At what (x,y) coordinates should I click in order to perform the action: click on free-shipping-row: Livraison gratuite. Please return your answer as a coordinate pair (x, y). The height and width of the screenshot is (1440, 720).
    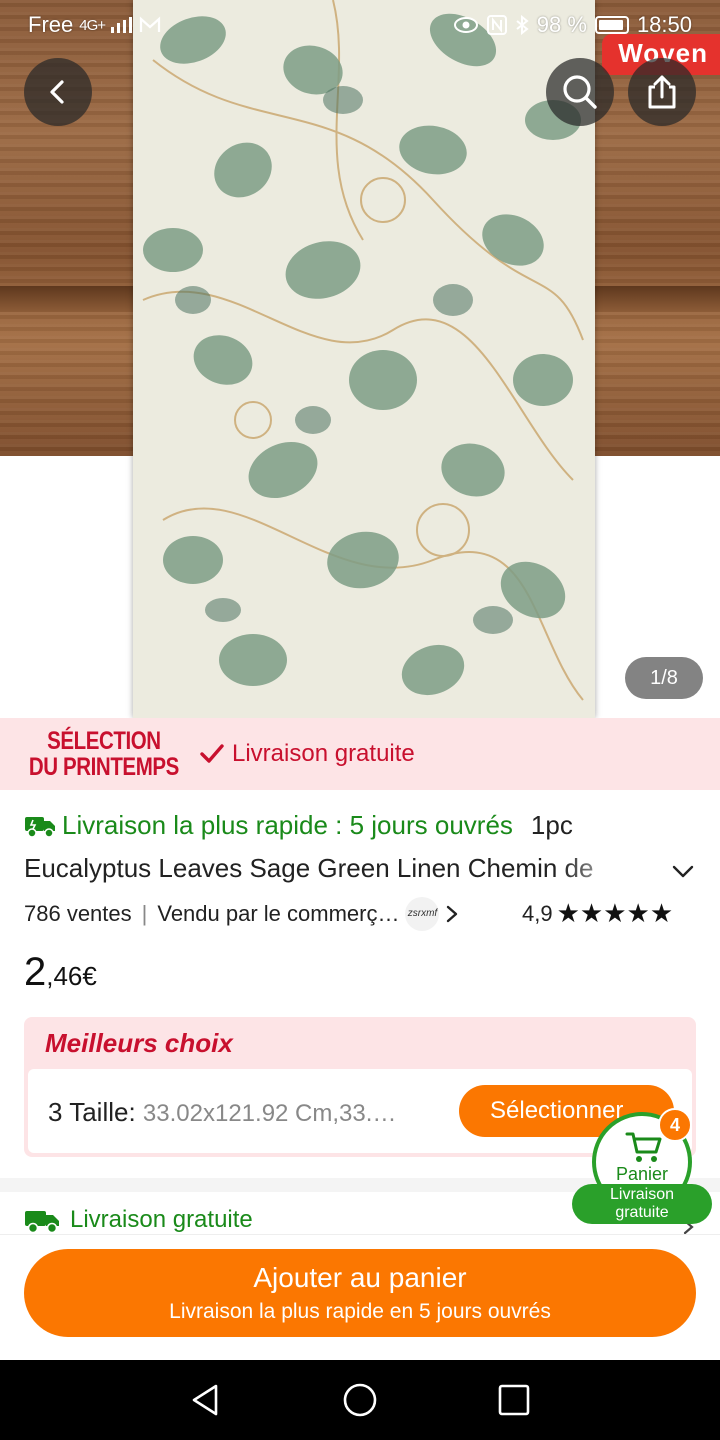
    Looking at the image, I should click on (138, 1220).